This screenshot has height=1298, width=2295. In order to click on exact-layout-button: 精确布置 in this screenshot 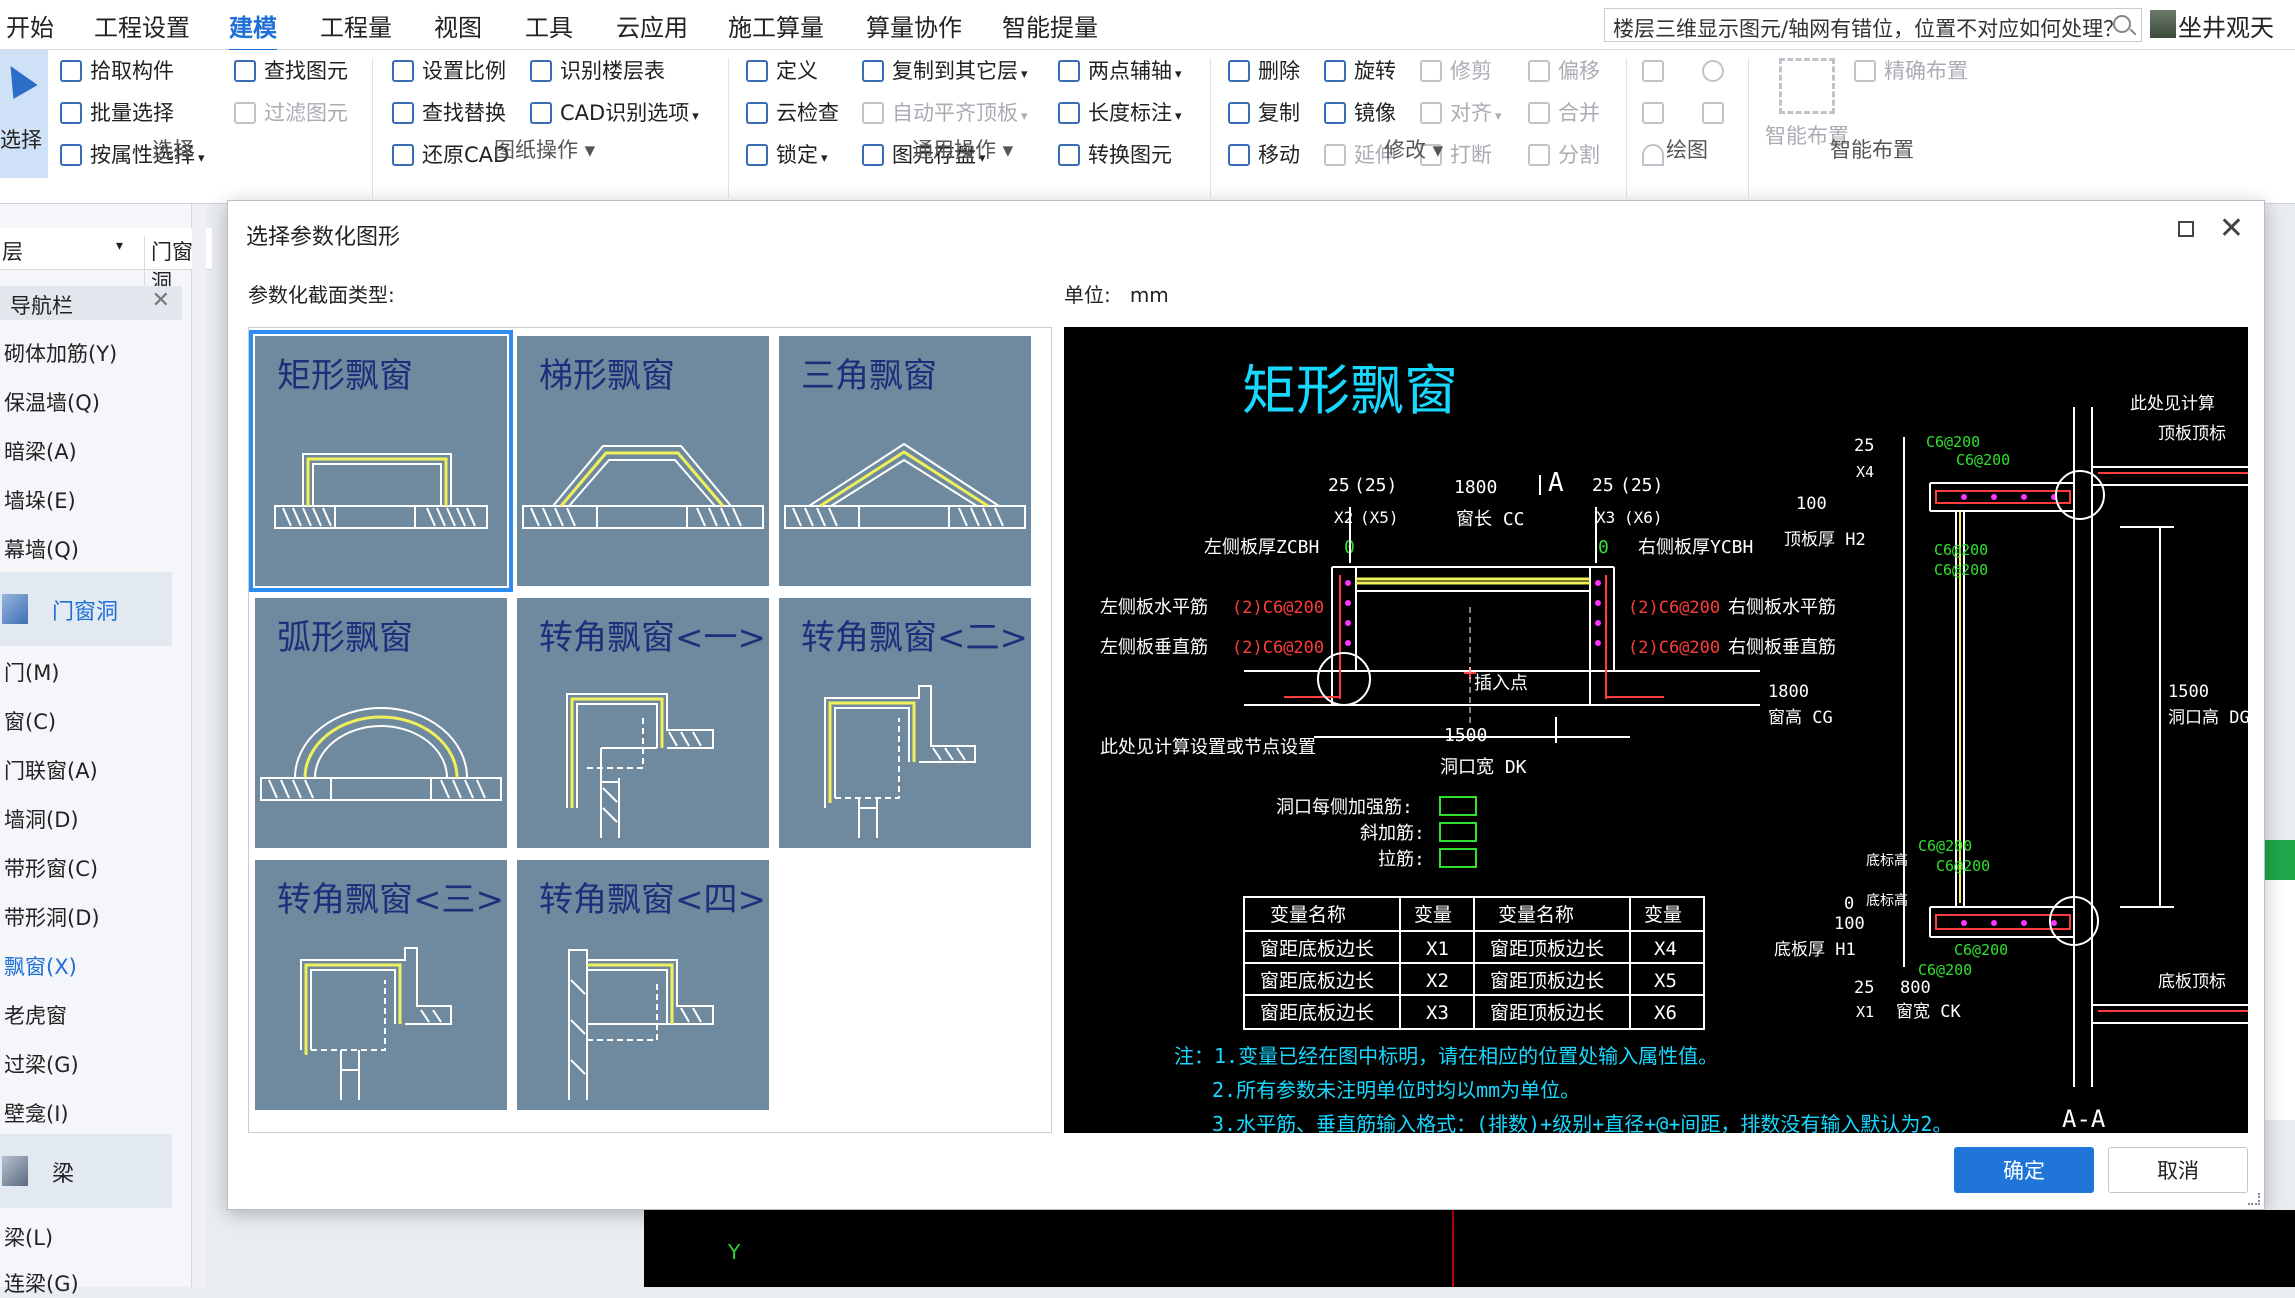, I will do `click(1910, 71)`.